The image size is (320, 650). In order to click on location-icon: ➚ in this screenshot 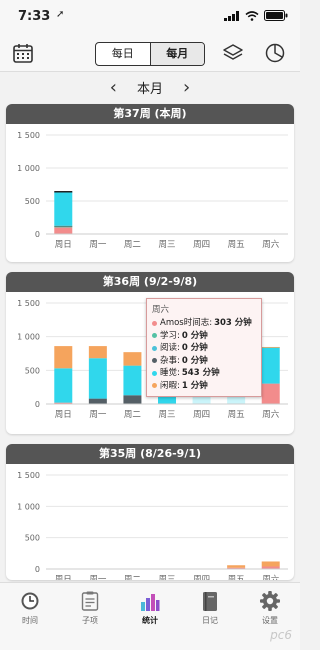, I will do `click(60, 14)`.